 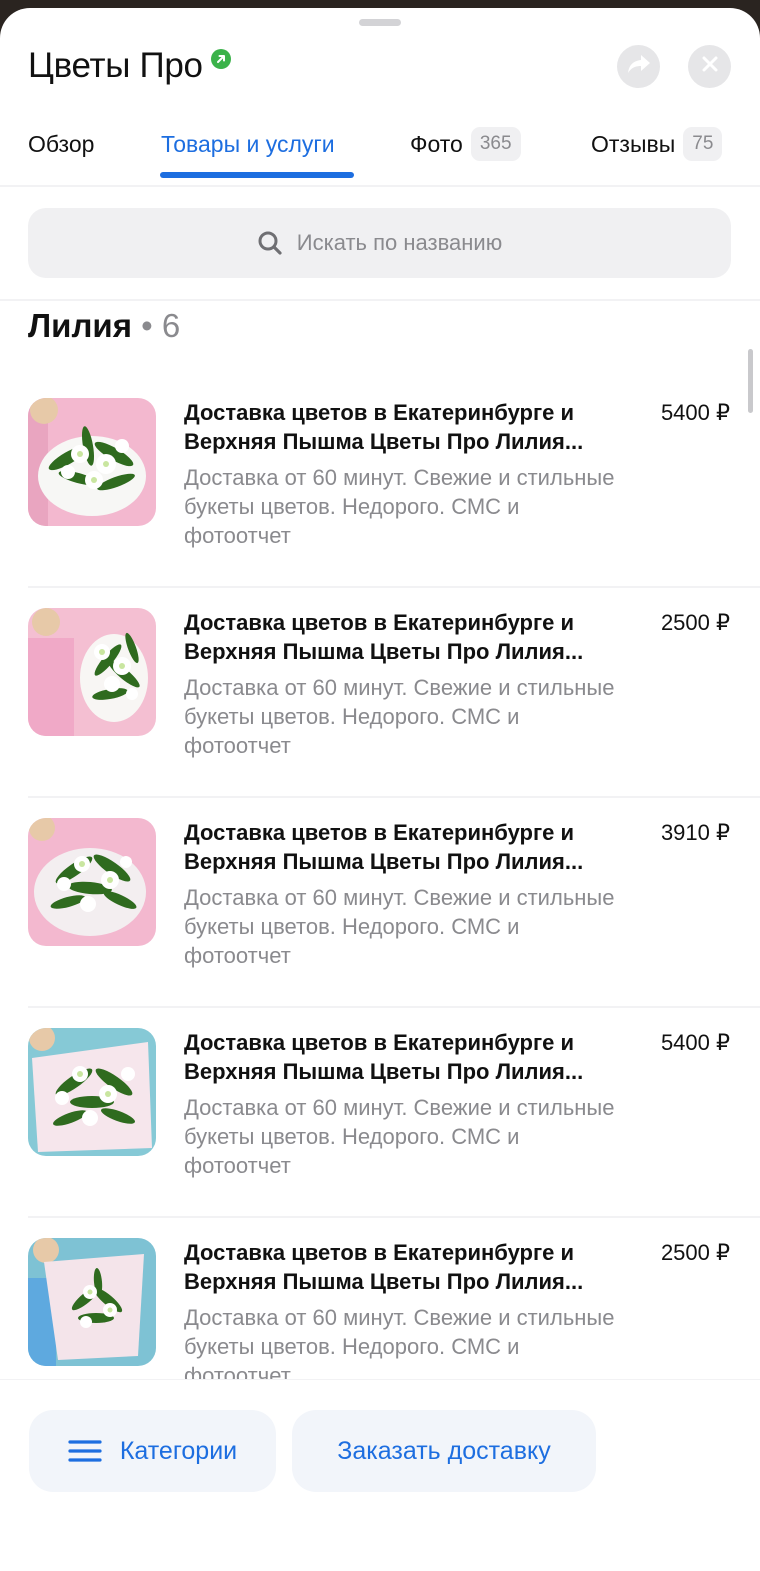 I want to click on section-heading: Лилия • 6, so click(x=104, y=326).